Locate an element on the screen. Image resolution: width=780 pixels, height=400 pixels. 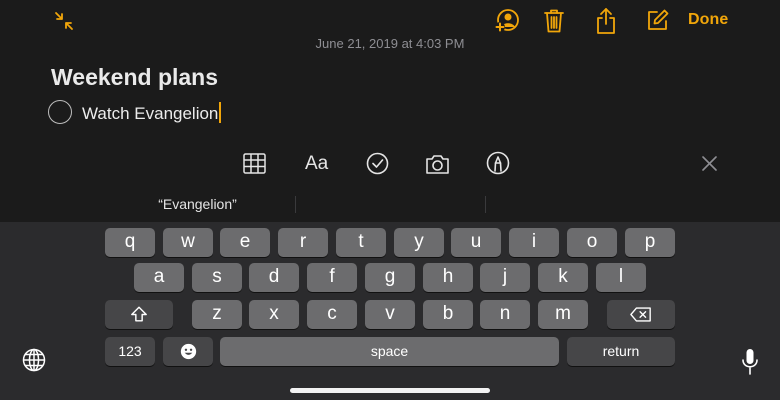
key-j: j is located at coordinates (505, 277).